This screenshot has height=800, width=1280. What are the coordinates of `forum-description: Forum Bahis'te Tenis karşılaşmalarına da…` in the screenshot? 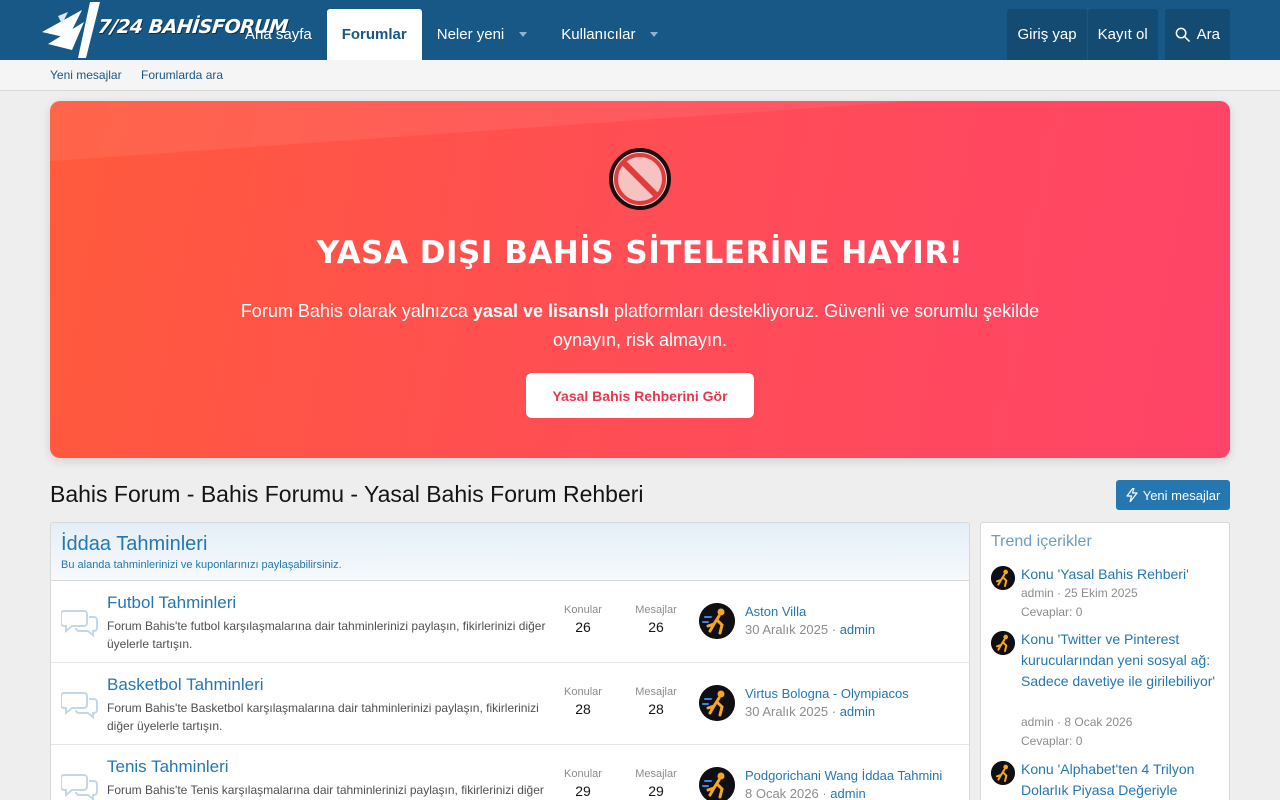 It's located at (325, 790).